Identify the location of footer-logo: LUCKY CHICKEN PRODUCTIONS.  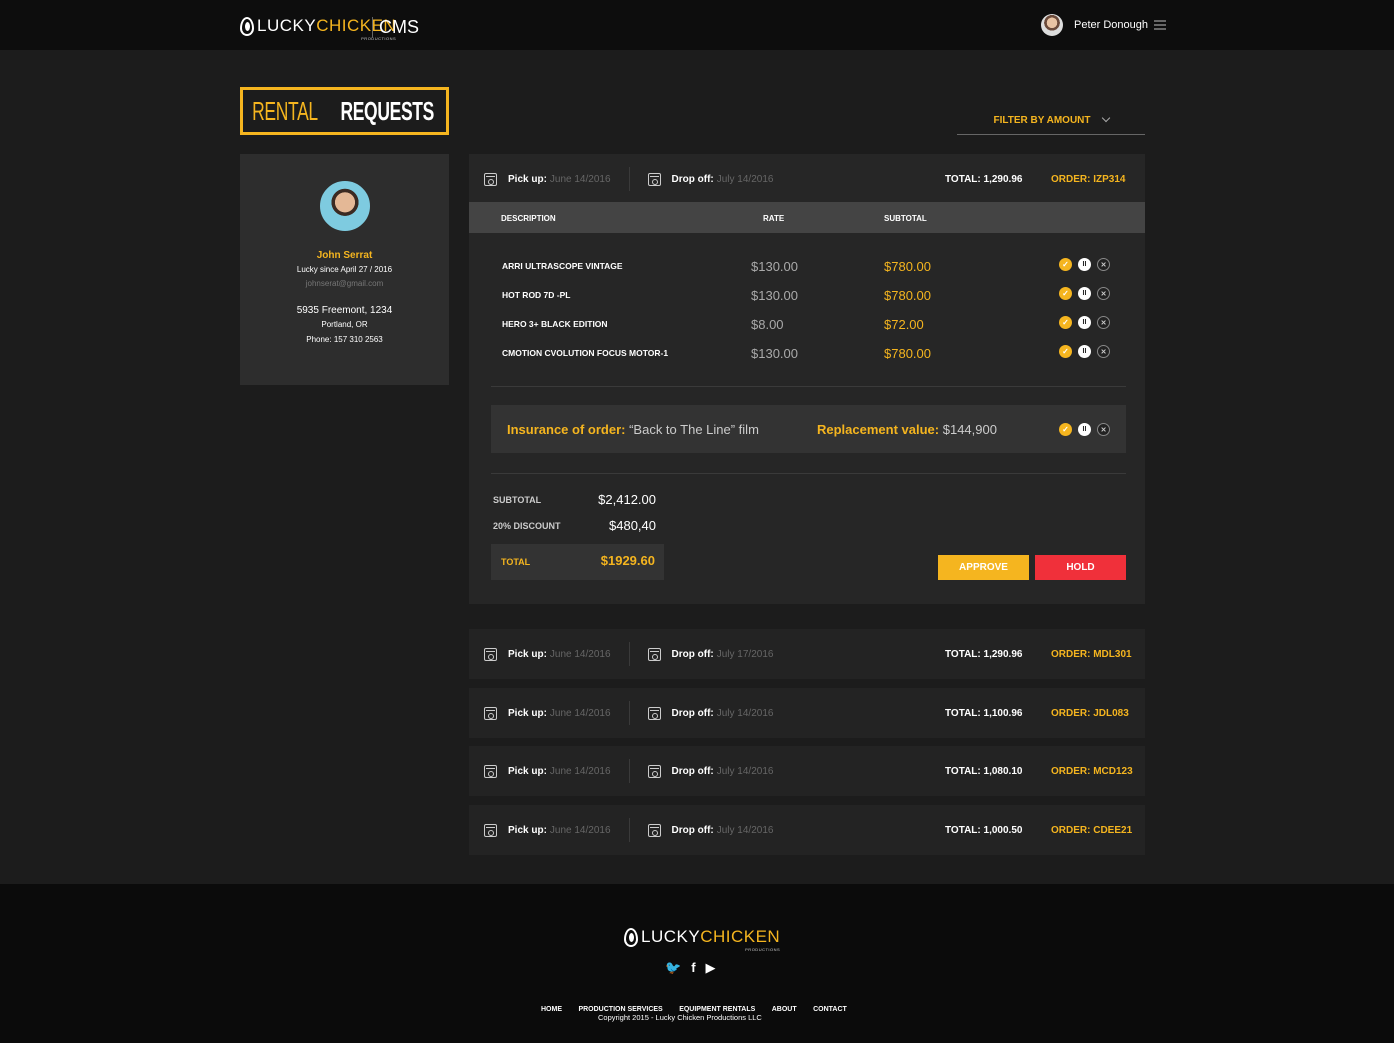
(702, 939).